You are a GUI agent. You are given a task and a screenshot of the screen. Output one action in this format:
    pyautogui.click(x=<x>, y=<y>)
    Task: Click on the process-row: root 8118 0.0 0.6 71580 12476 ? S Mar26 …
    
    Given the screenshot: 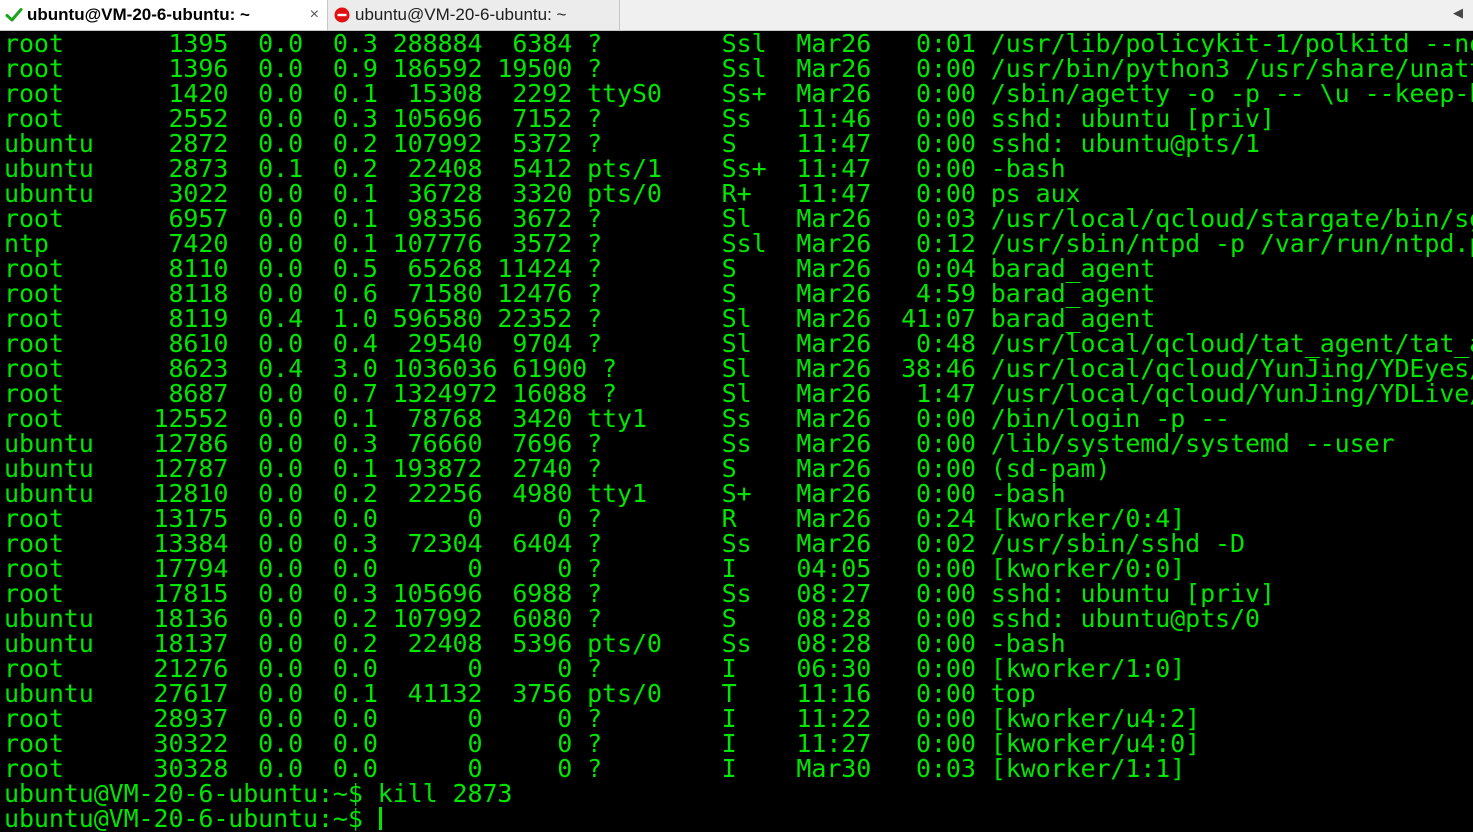 What is the action you would take?
    pyautogui.click(x=580, y=293)
    